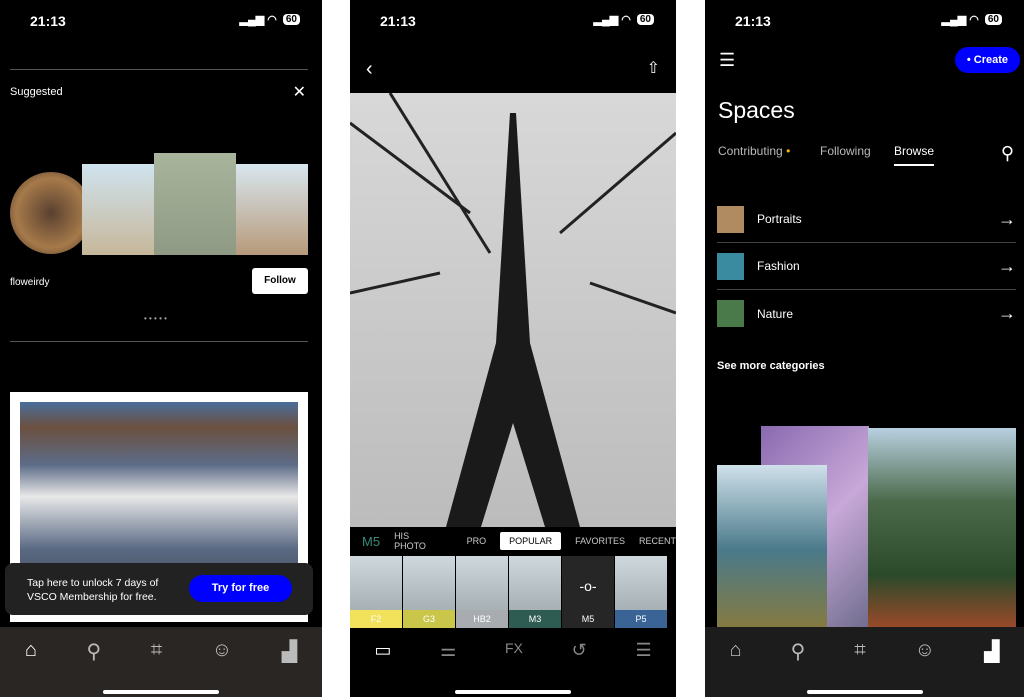 This screenshot has height=697, width=1024. Describe the element at coordinates (418, 541) in the screenshot. I see `category-tab: HIS PHOTO` at that location.